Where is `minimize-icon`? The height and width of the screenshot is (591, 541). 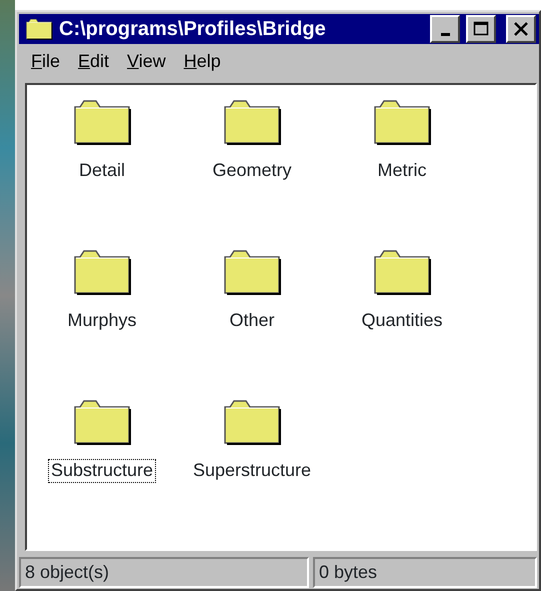
minimize-icon is located at coordinates (445, 34).